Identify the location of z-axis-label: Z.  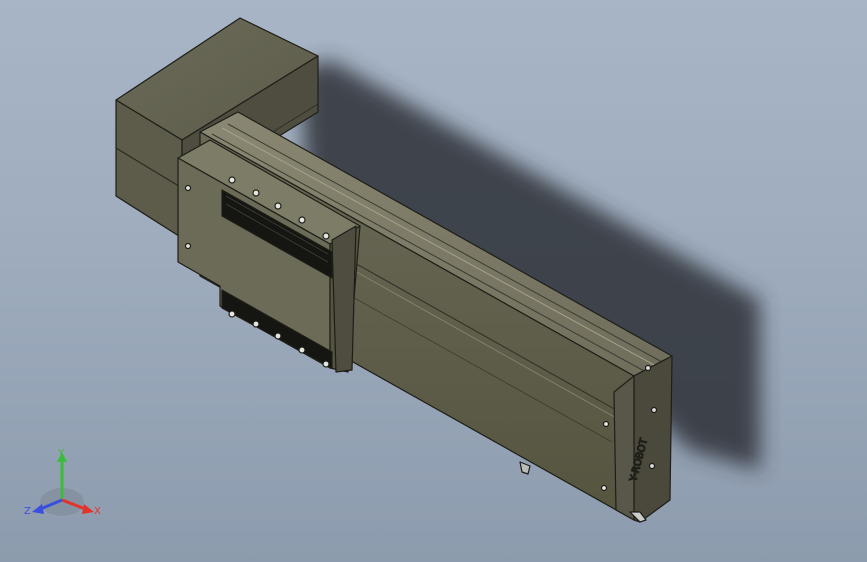
(27, 511).